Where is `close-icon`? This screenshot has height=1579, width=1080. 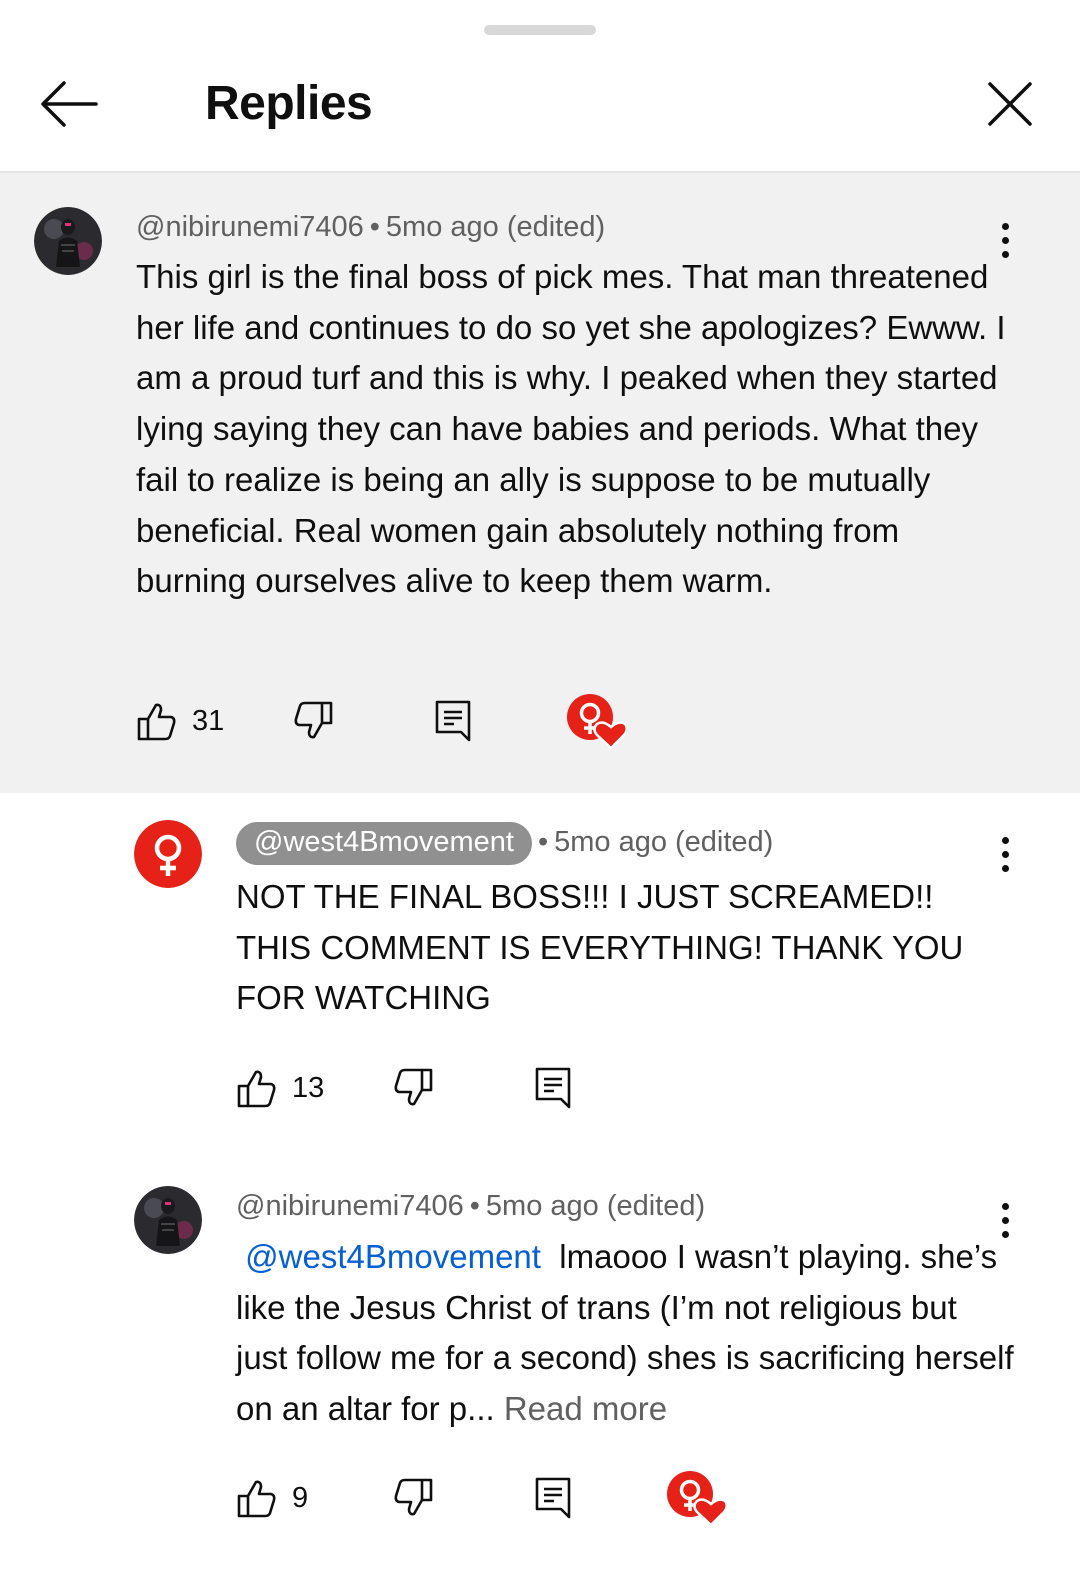 close-icon is located at coordinates (1010, 104).